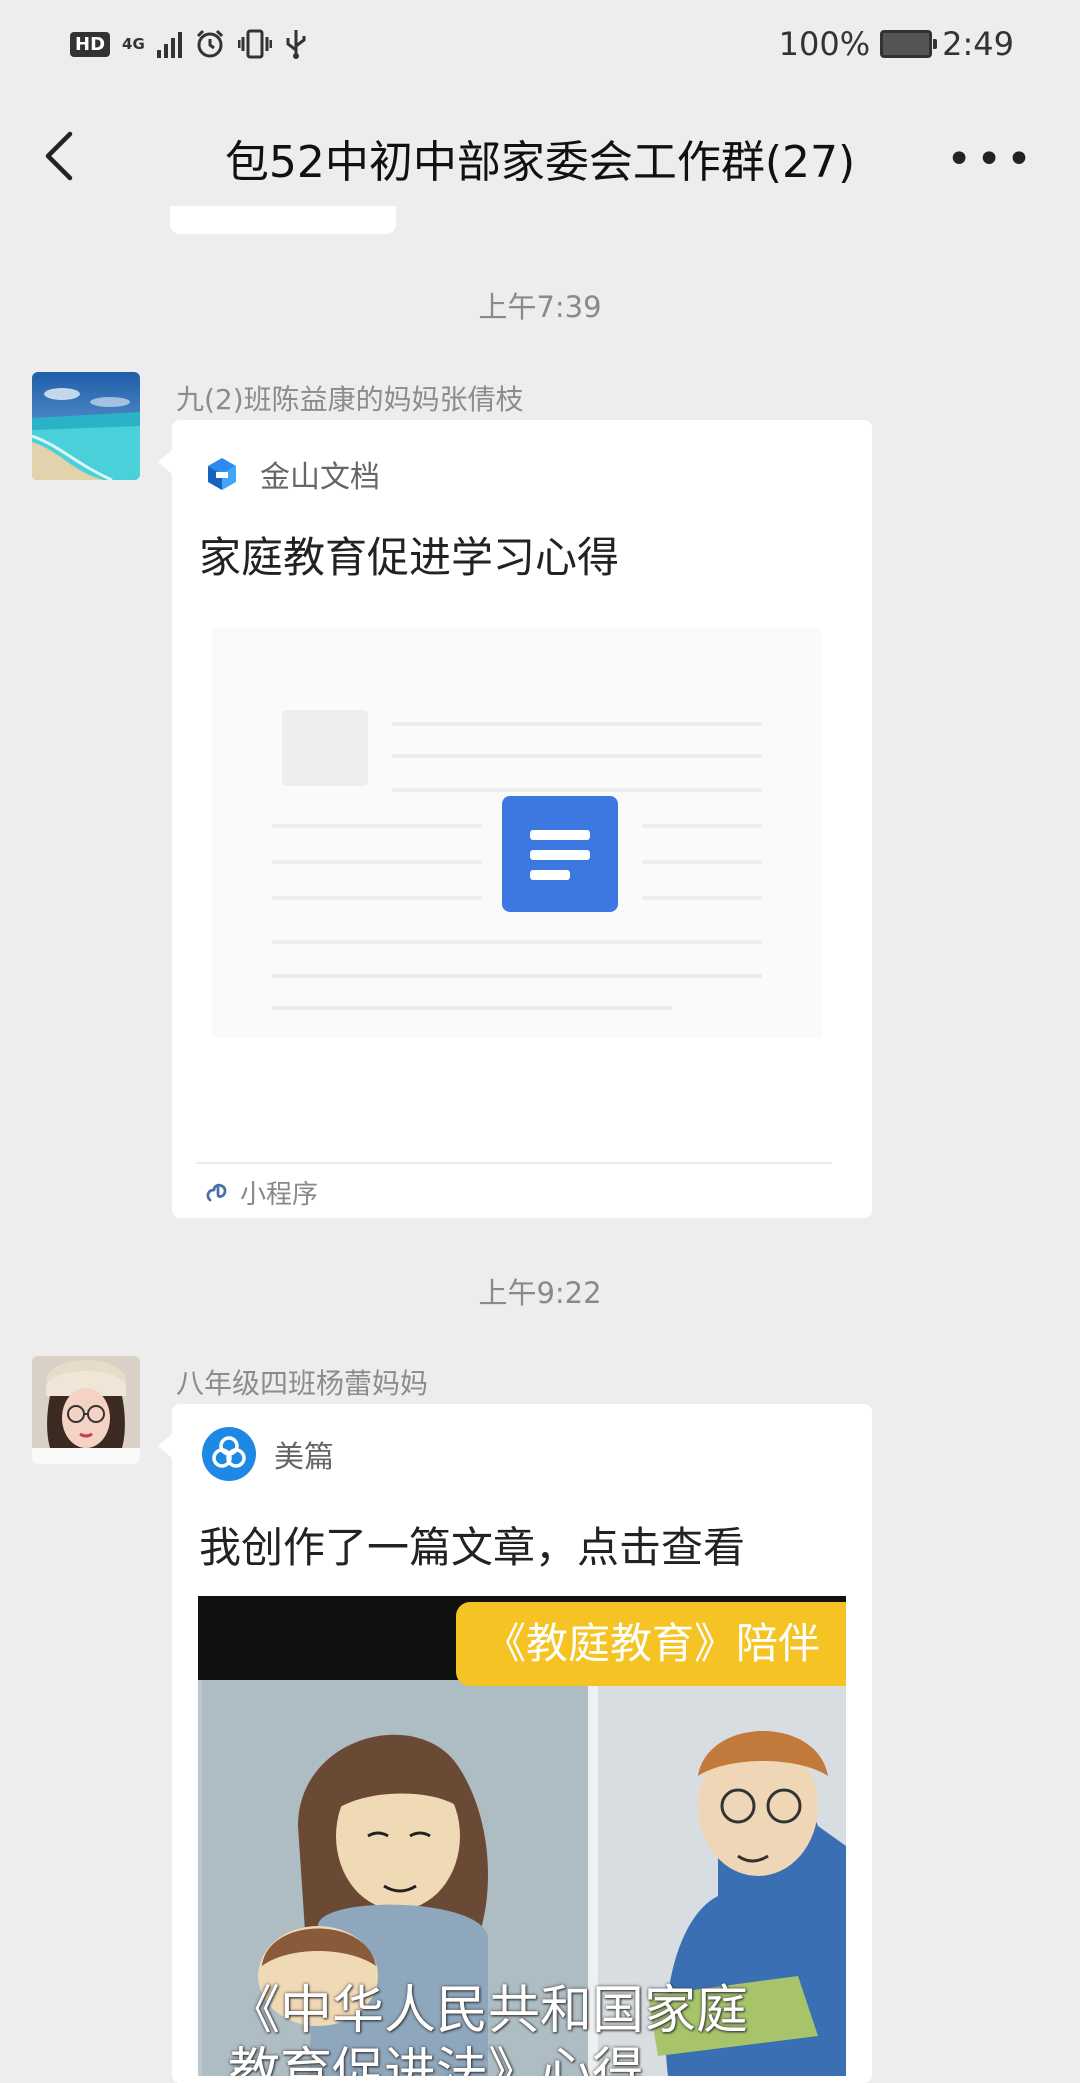 This screenshot has width=1080, height=2083. Describe the element at coordinates (472, 1547) in the screenshot. I see `card-title: 我创作了一篇文章，点击查看` at that location.